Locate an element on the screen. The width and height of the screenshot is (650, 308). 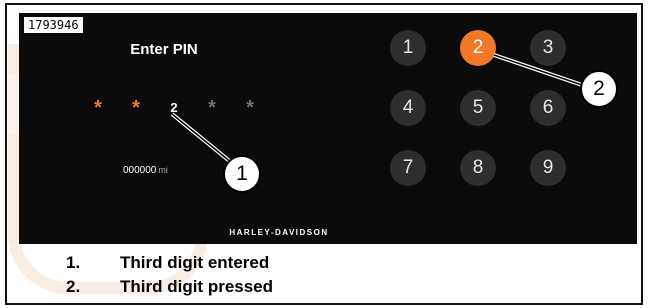
legend-item: 2. Third digit pressed is located at coordinates (169, 287).